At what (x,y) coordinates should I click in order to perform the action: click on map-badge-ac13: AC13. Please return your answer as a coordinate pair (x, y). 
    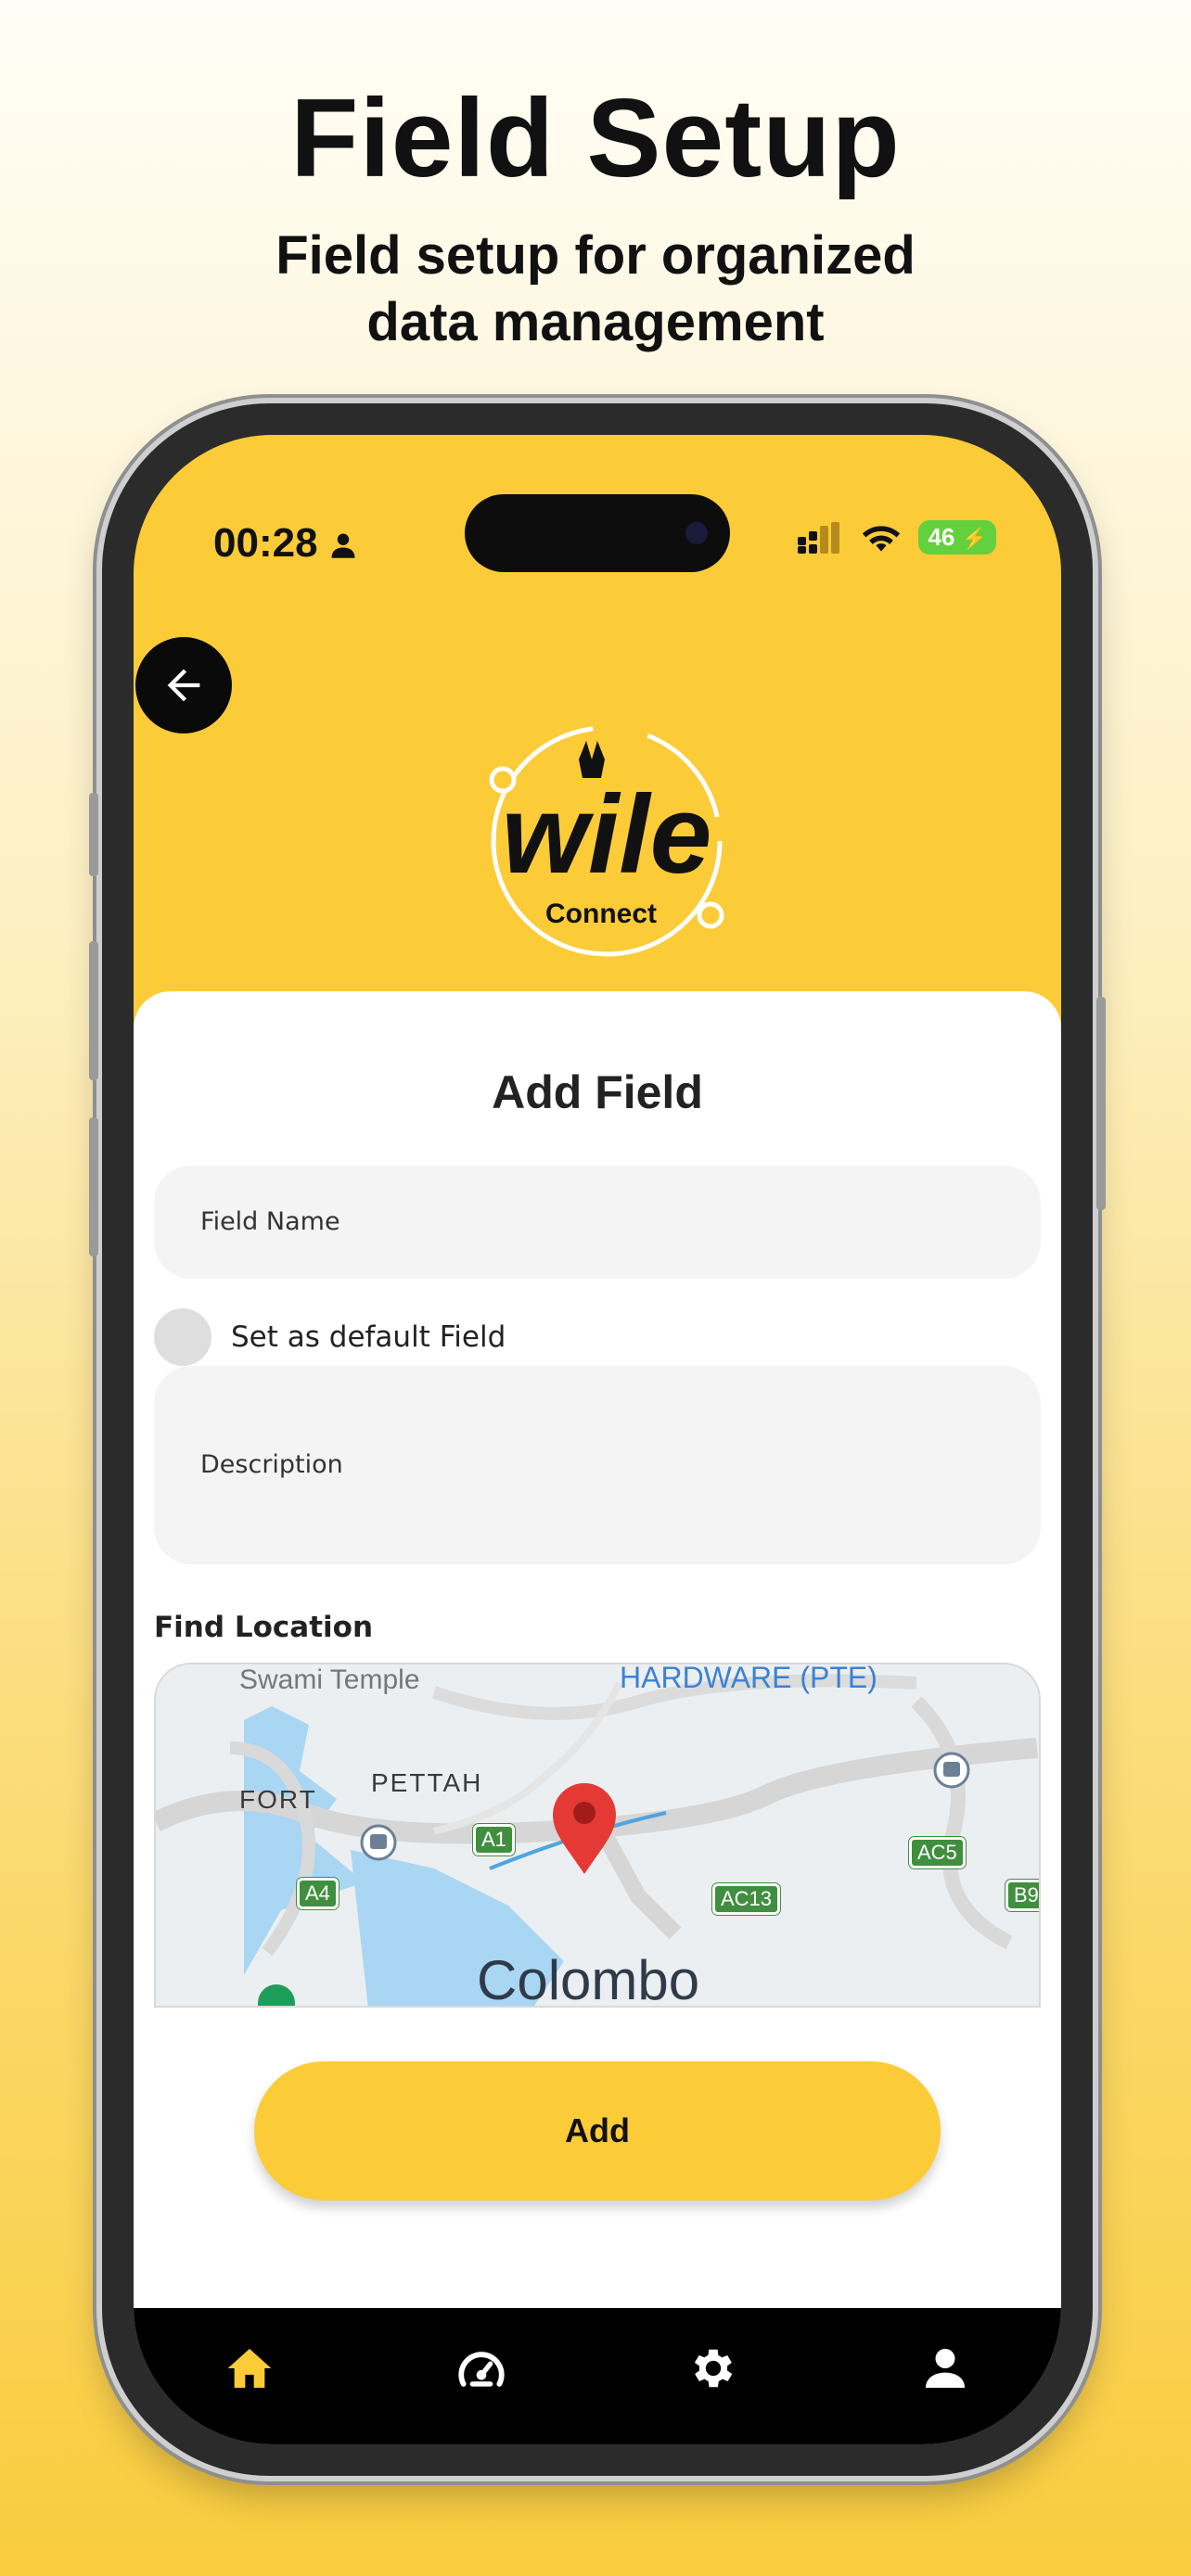
    Looking at the image, I should click on (746, 1899).